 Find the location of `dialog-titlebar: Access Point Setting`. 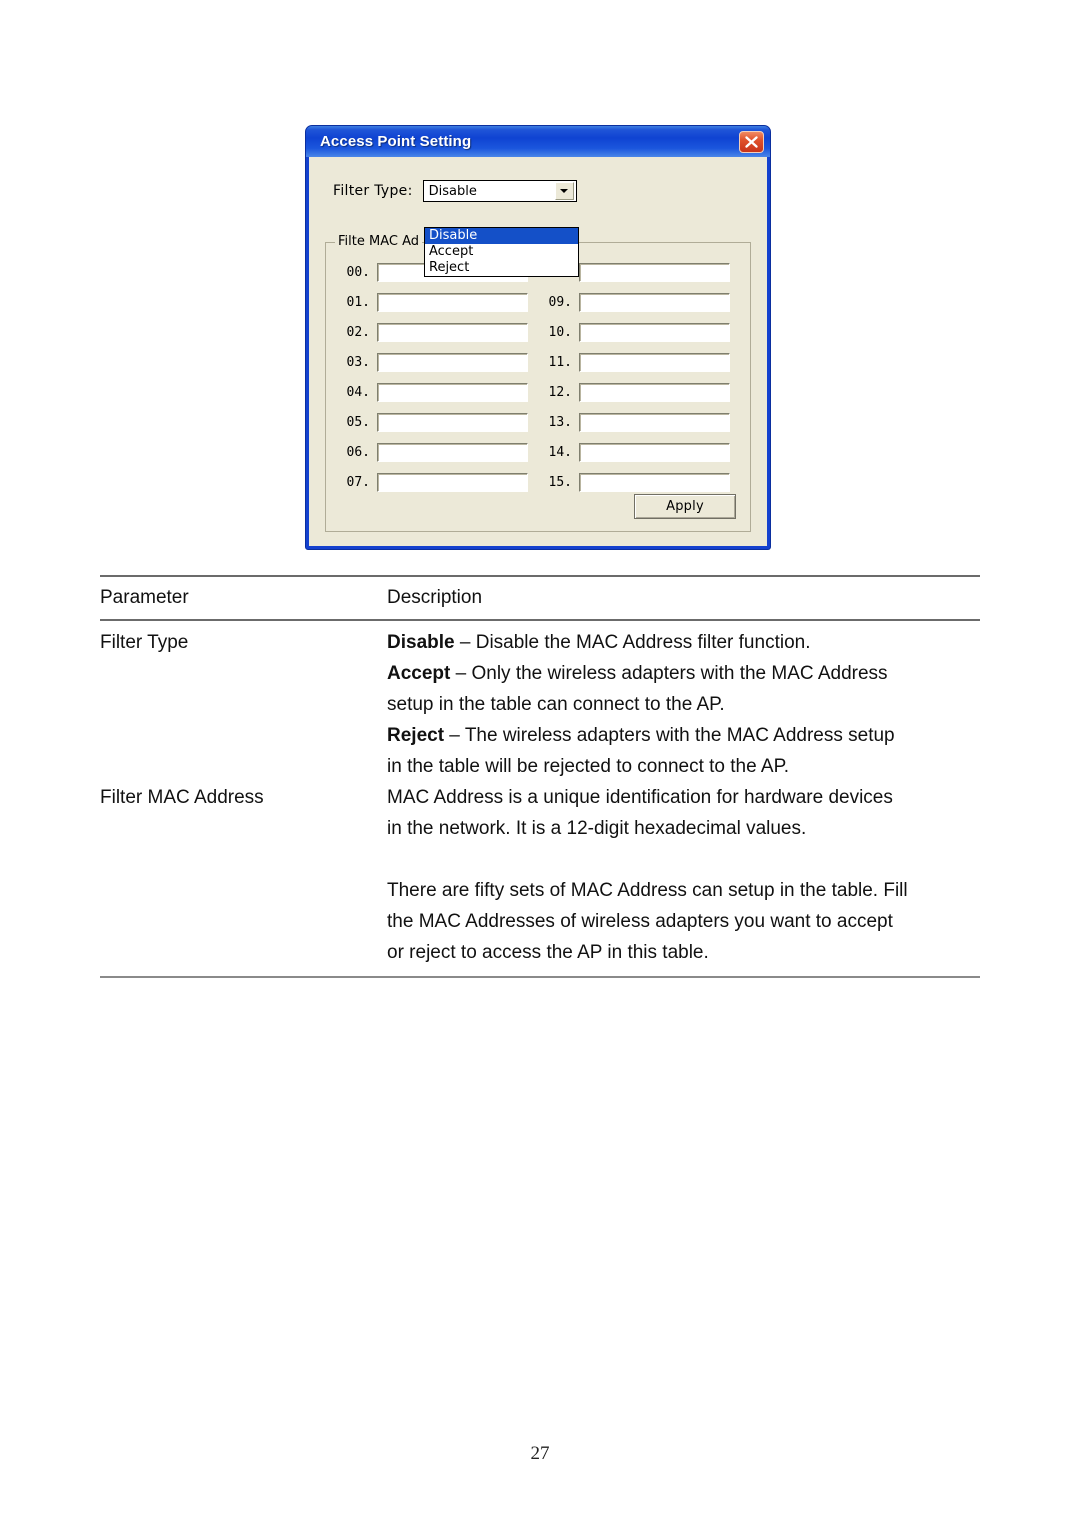

dialog-titlebar: Access Point Setting is located at coordinates (538, 141).